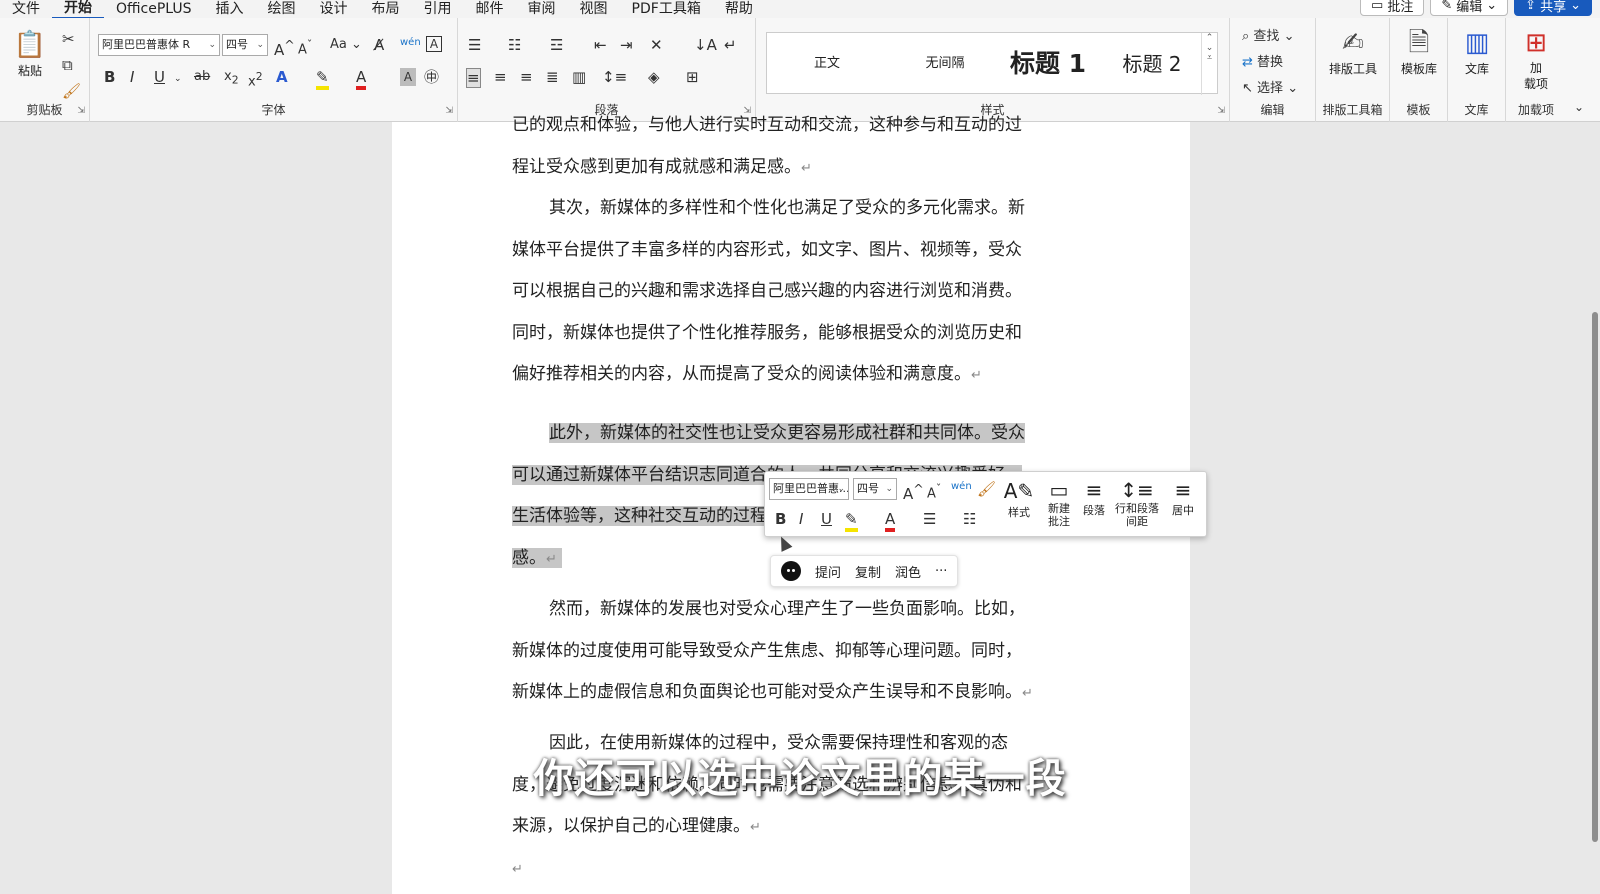 This screenshot has width=1600, height=894. What do you see at coordinates (159, 45) in the screenshot?
I see `font-name-select: 阿里巴巴普惠体 R ⌄` at bounding box center [159, 45].